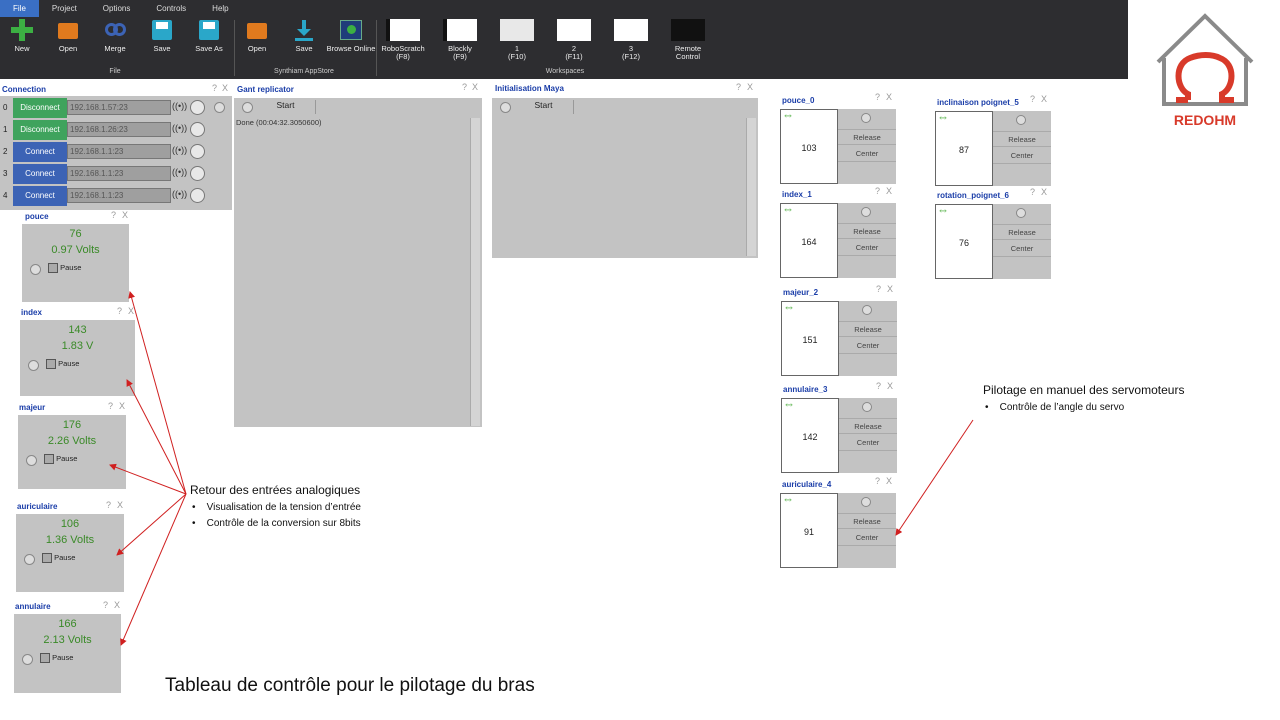 The width and height of the screenshot is (1280, 720). What do you see at coordinates (276, 523) in the screenshot?
I see `analog-annotation-bullet-2: • Contrôle de la conversion sur 8bits` at bounding box center [276, 523].